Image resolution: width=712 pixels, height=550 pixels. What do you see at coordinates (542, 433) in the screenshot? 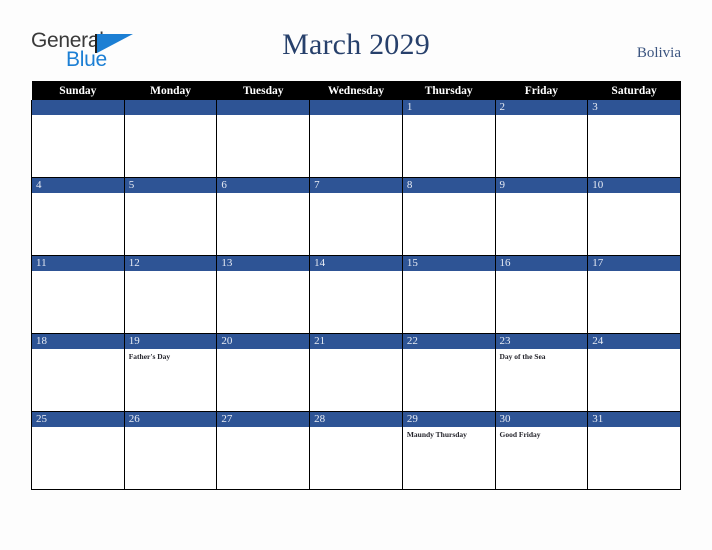
I see `day-events: Good Friday` at bounding box center [542, 433].